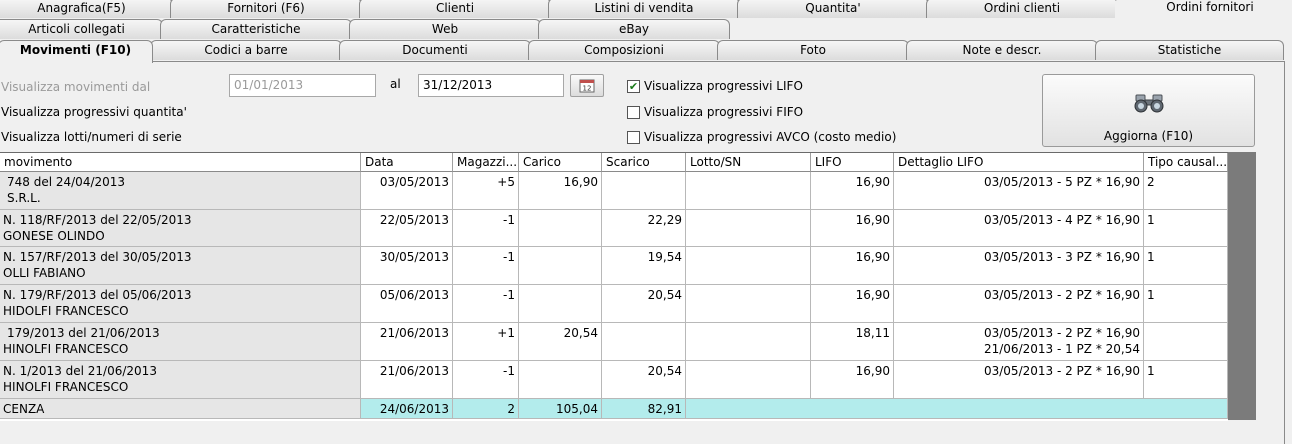 This screenshot has width=1292, height=444. What do you see at coordinates (644, 342) in the screenshot?
I see `table-row-4-scarico` at bounding box center [644, 342].